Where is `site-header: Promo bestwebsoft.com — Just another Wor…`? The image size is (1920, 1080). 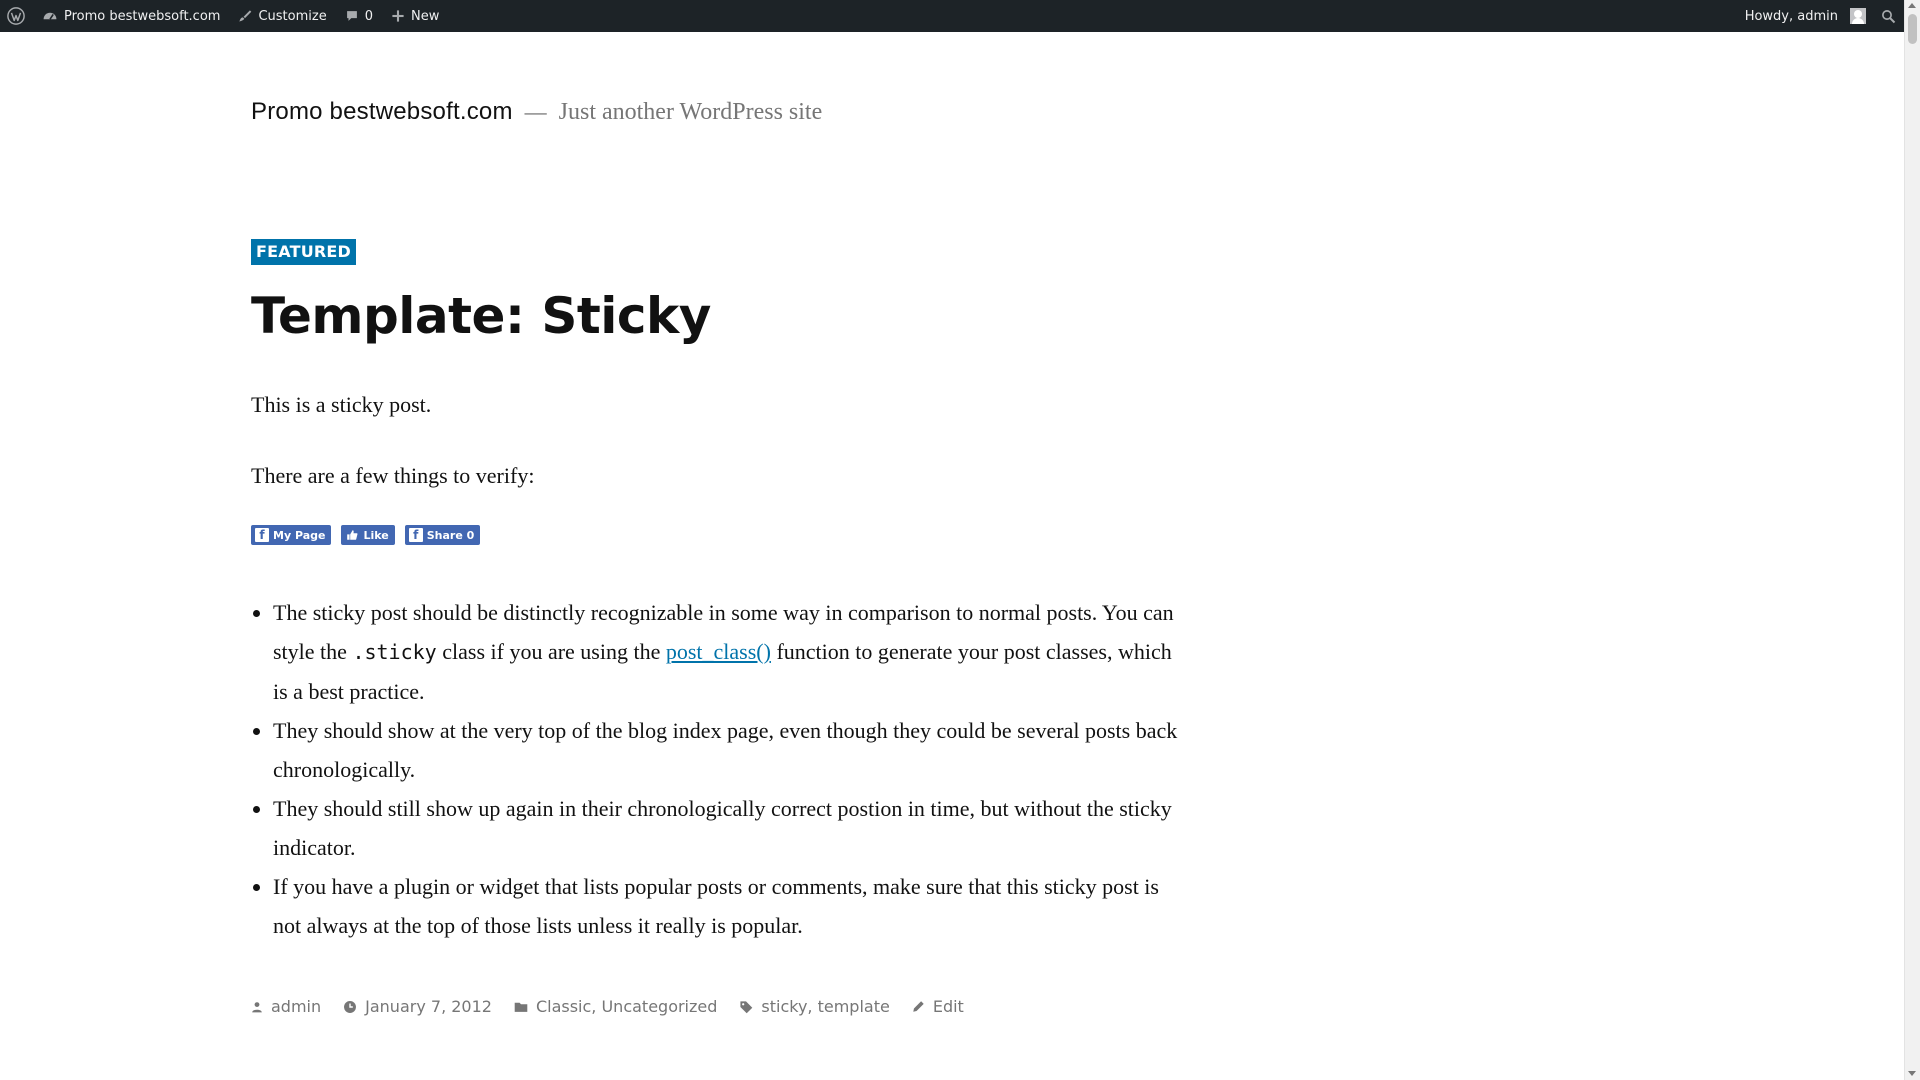 site-header: Promo bestwebsoft.com — Just another Wor… is located at coordinates (536, 112).